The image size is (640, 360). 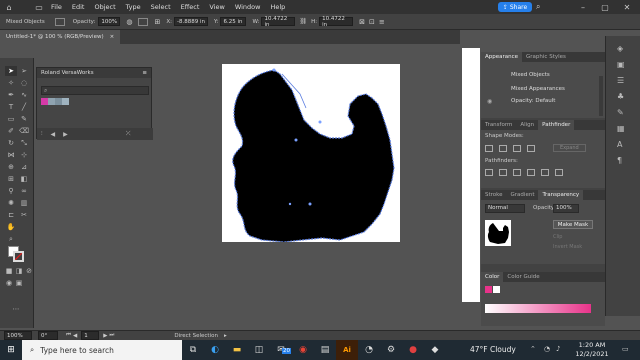 What do you see at coordinates (18, 335) in the screenshot?
I see `zoom-field: 100%` at bounding box center [18, 335].